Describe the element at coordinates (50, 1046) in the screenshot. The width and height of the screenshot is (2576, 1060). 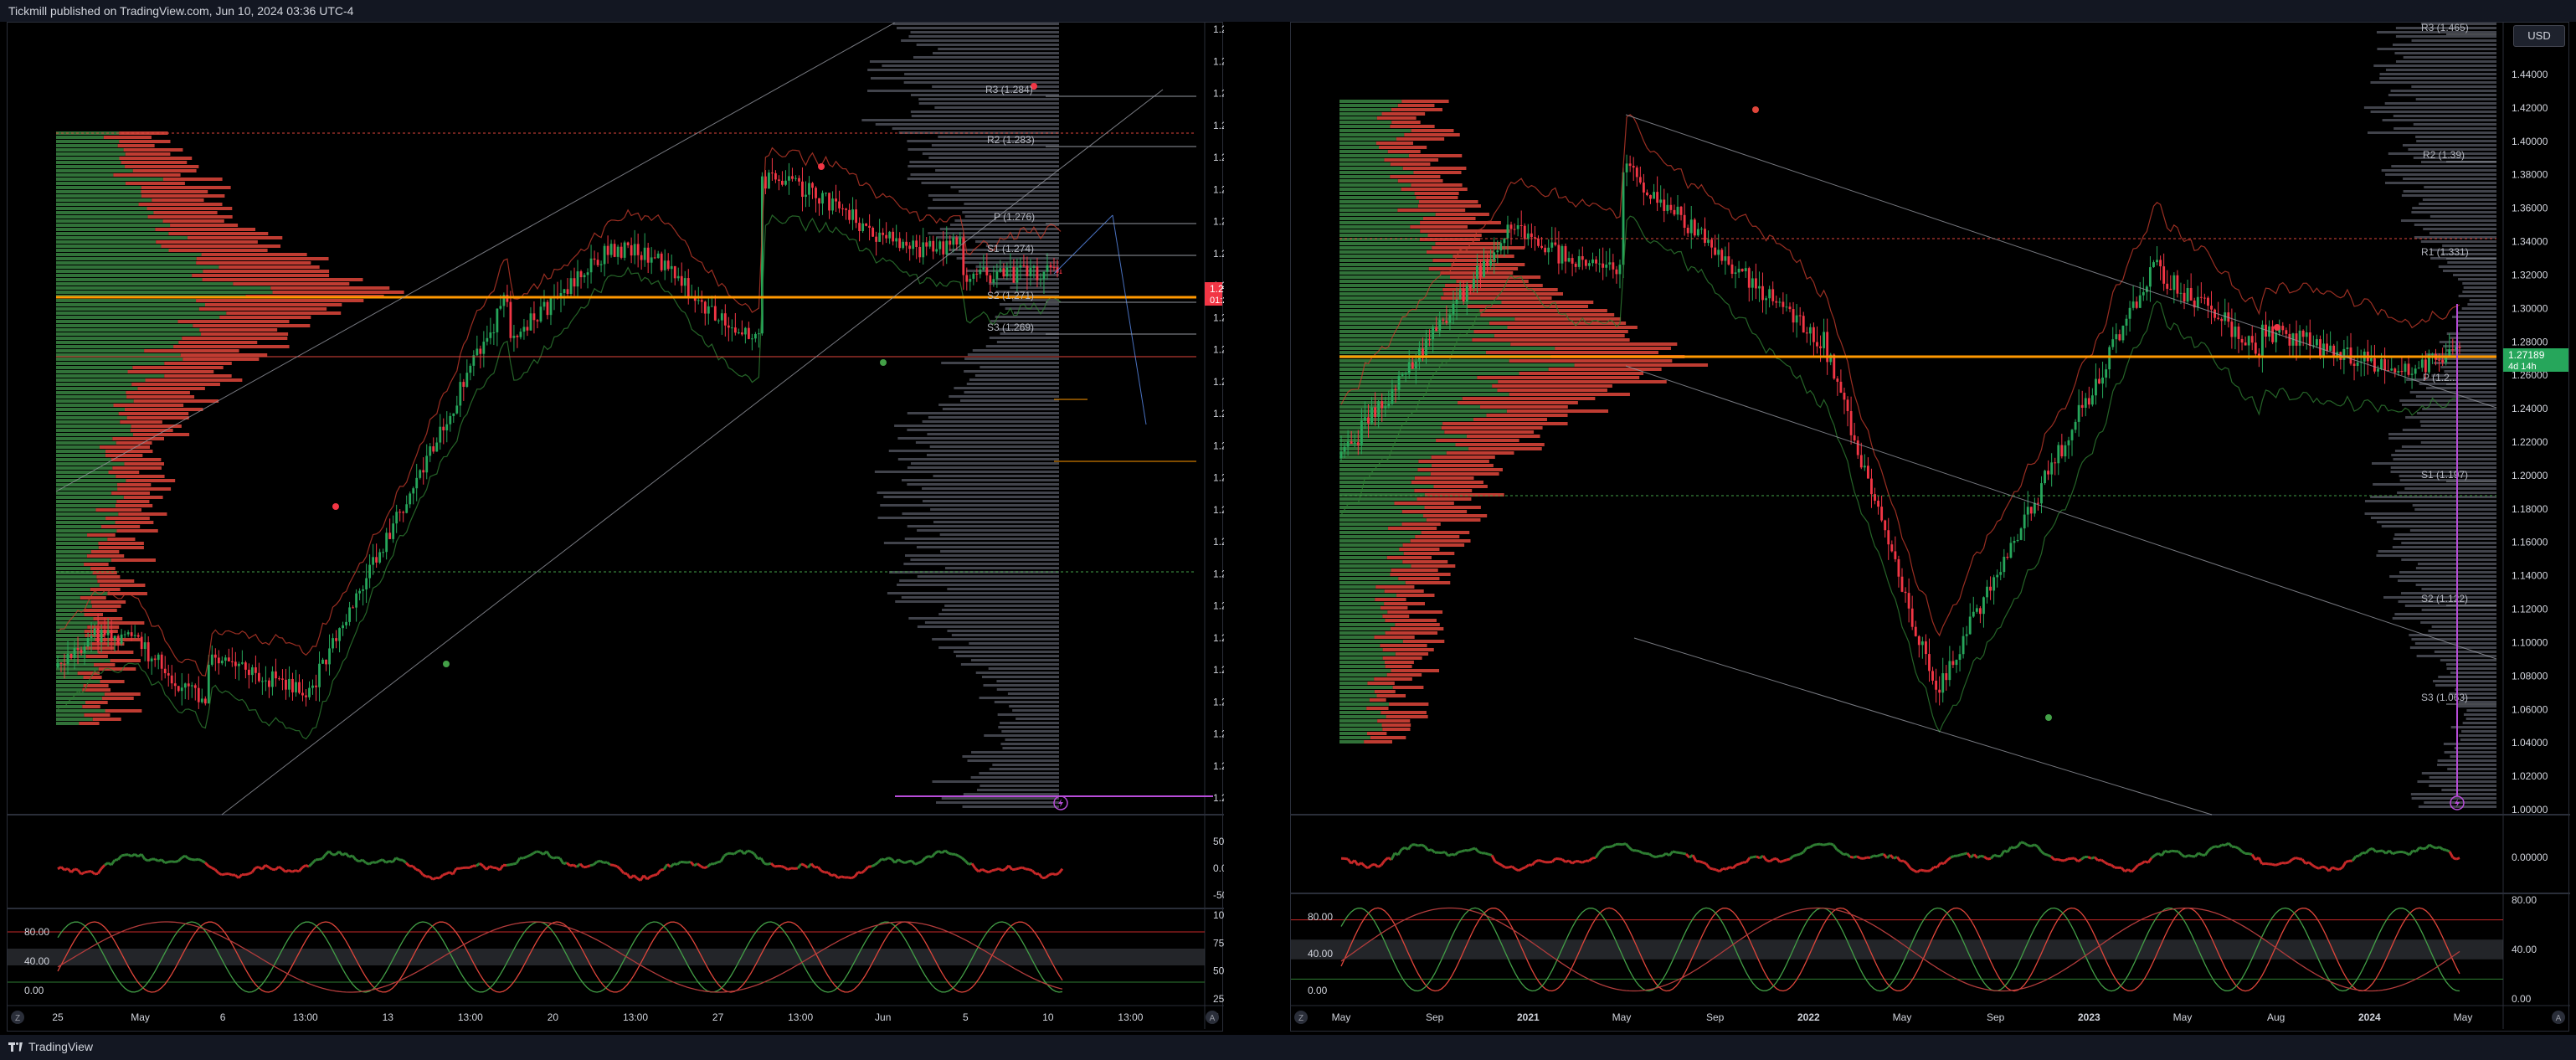
I see `tradingview-brand: TradingView` at that location.